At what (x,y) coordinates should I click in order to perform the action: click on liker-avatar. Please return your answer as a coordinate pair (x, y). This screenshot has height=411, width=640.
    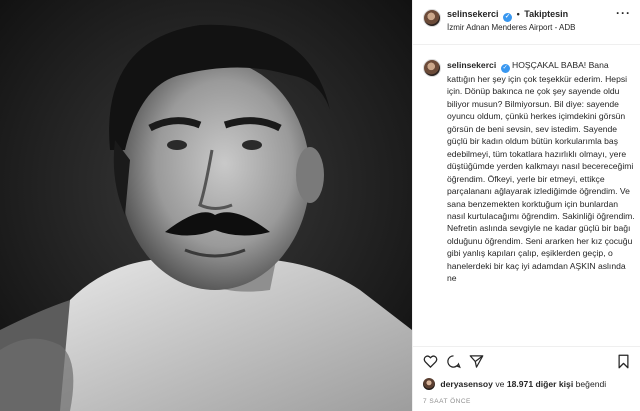
    Looking at the image, I should click on (429, 384).